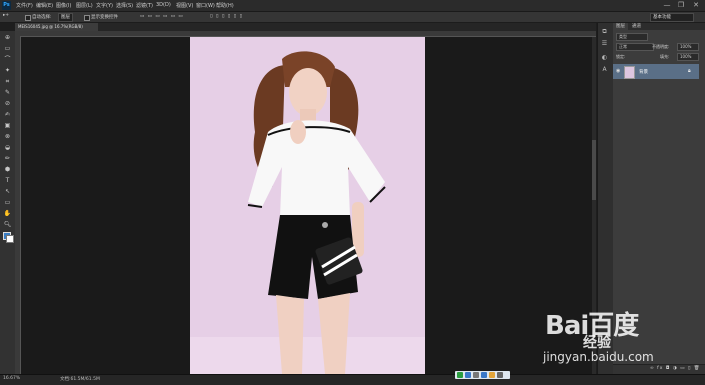  I want to click on lock-label: 锁定:, so click(621, 56).